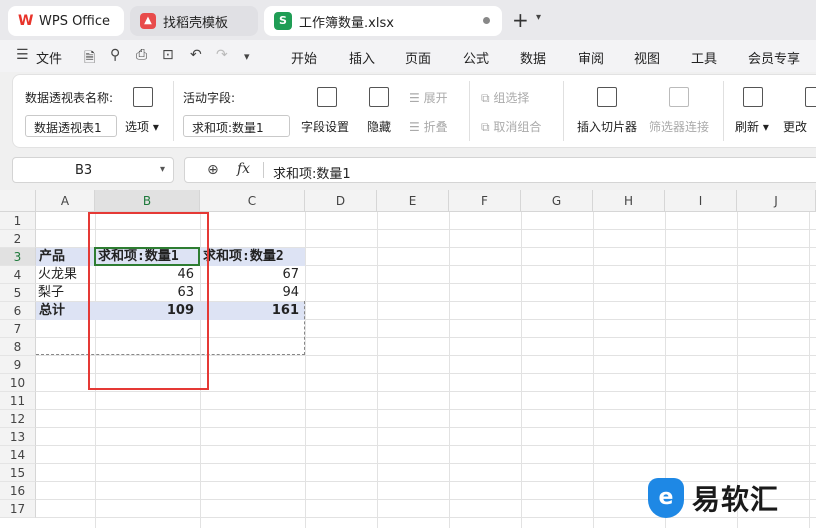 This screenshot has height=528, width=816. I want to click on column-header-d: D, so click(341, 201).